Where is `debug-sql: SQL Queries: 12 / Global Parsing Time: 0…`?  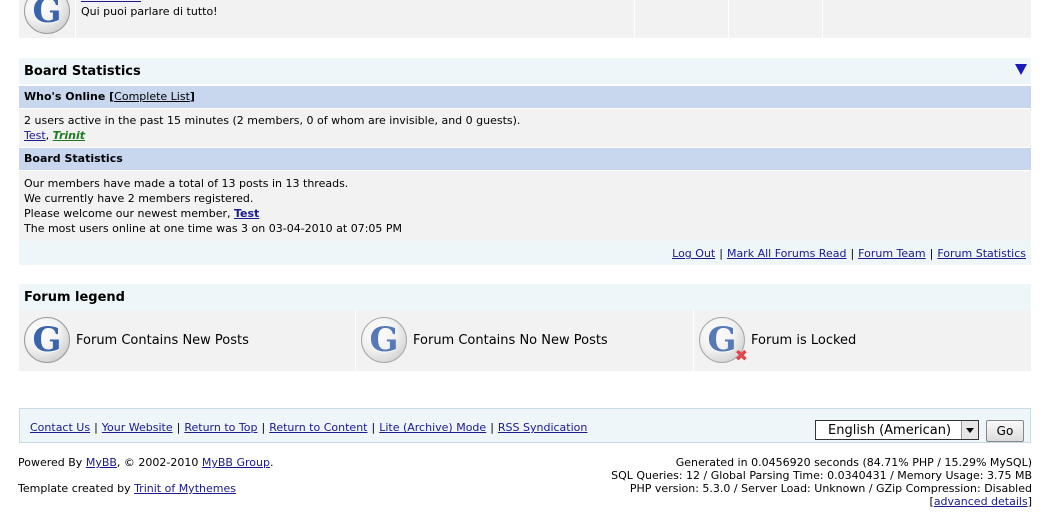 debug-sql: SQL Queries: 12 / Global Parsing Time: 0… is located at coordinates (821, 475).